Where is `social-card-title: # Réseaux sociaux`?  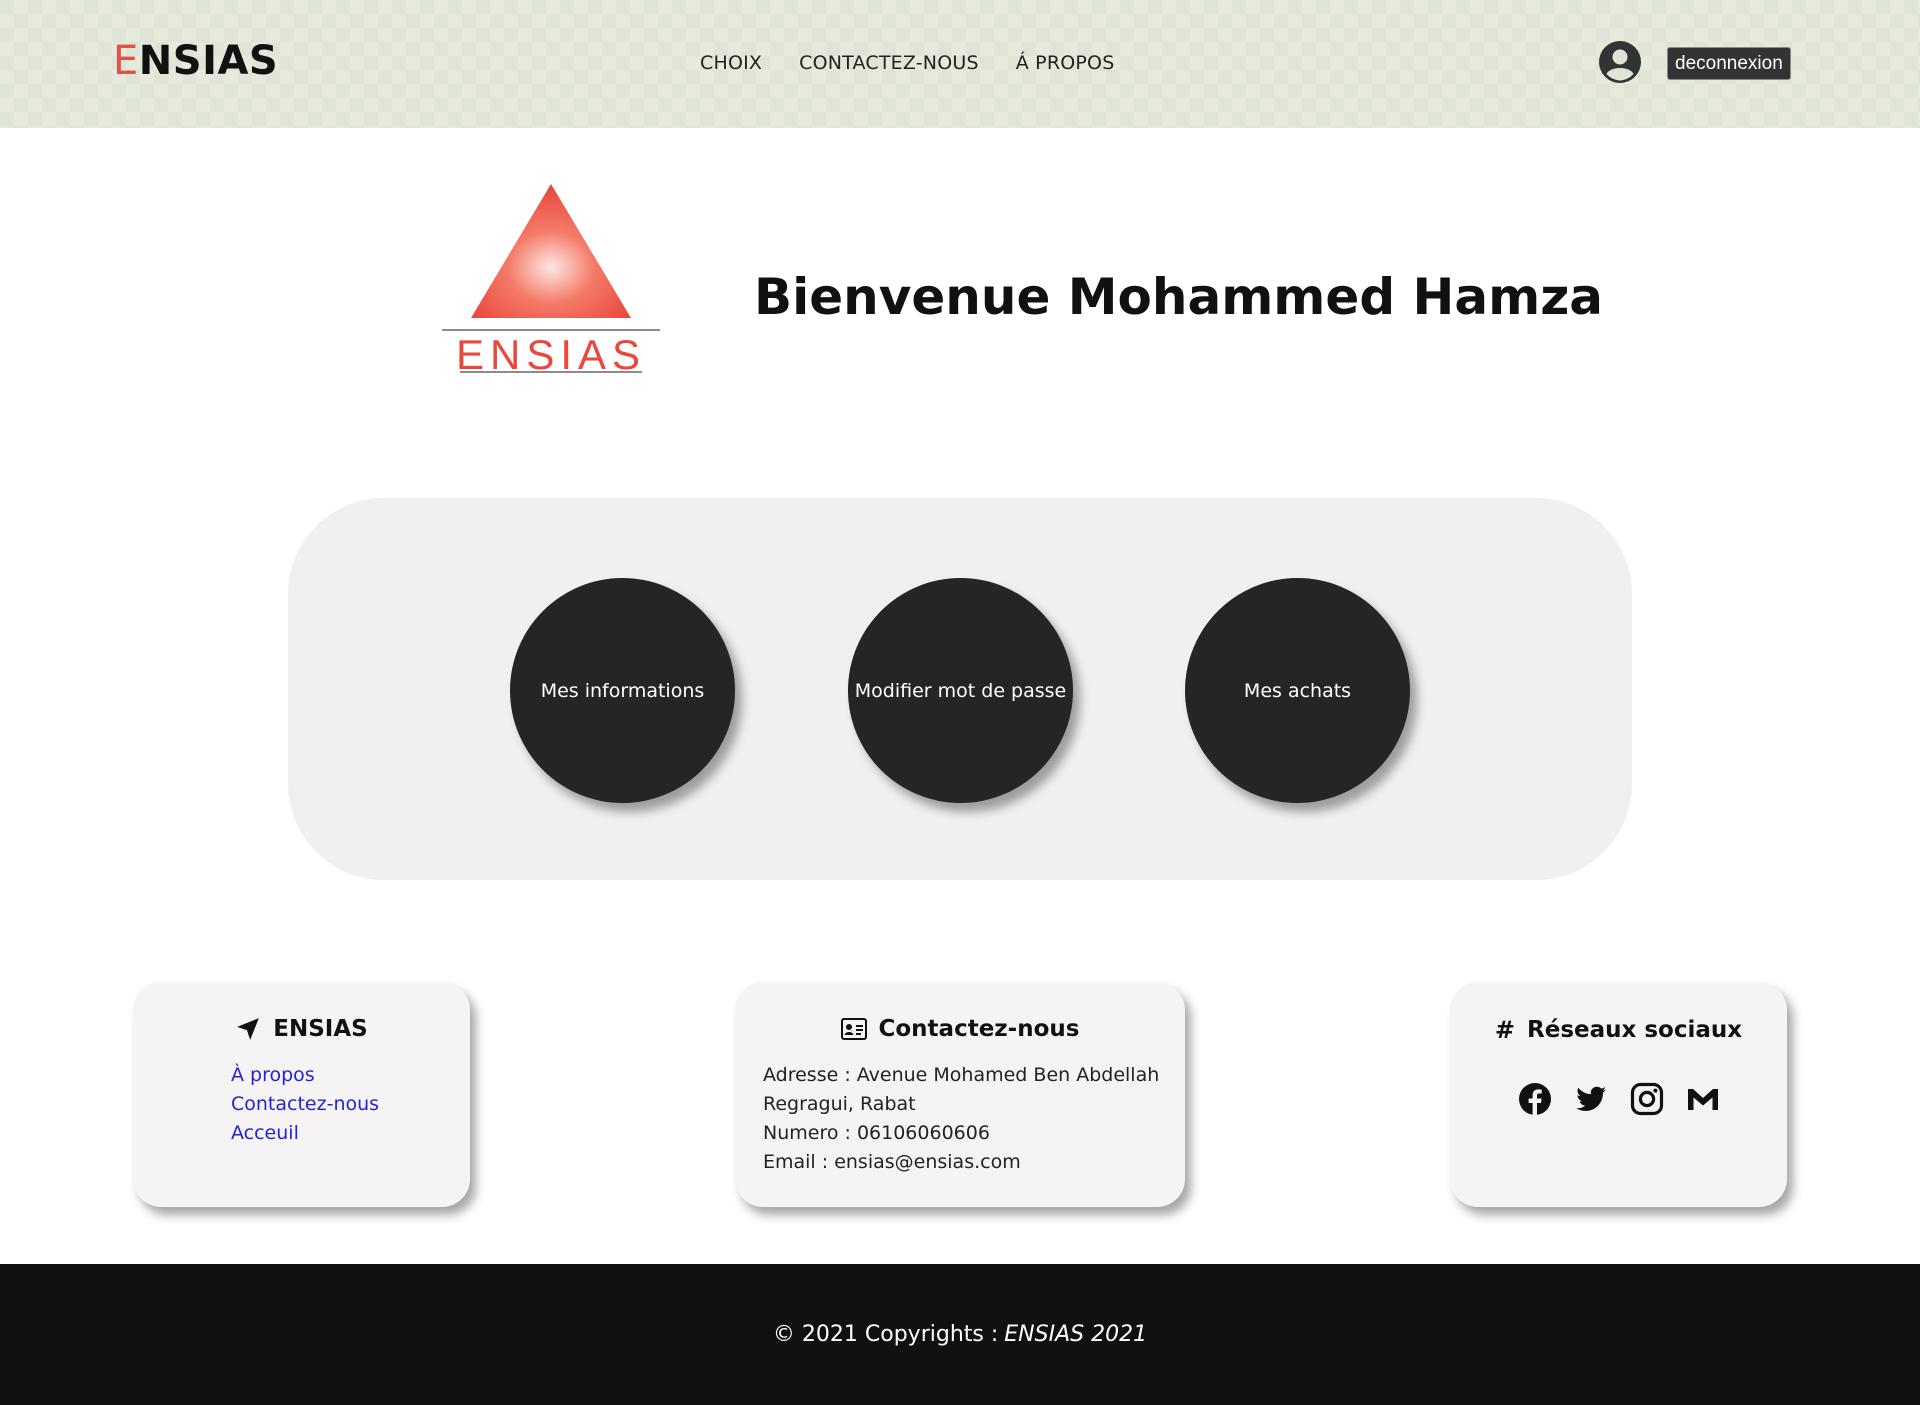 social-card-title: # Réseaux sociaux is located at coordinates (1618, 1030).